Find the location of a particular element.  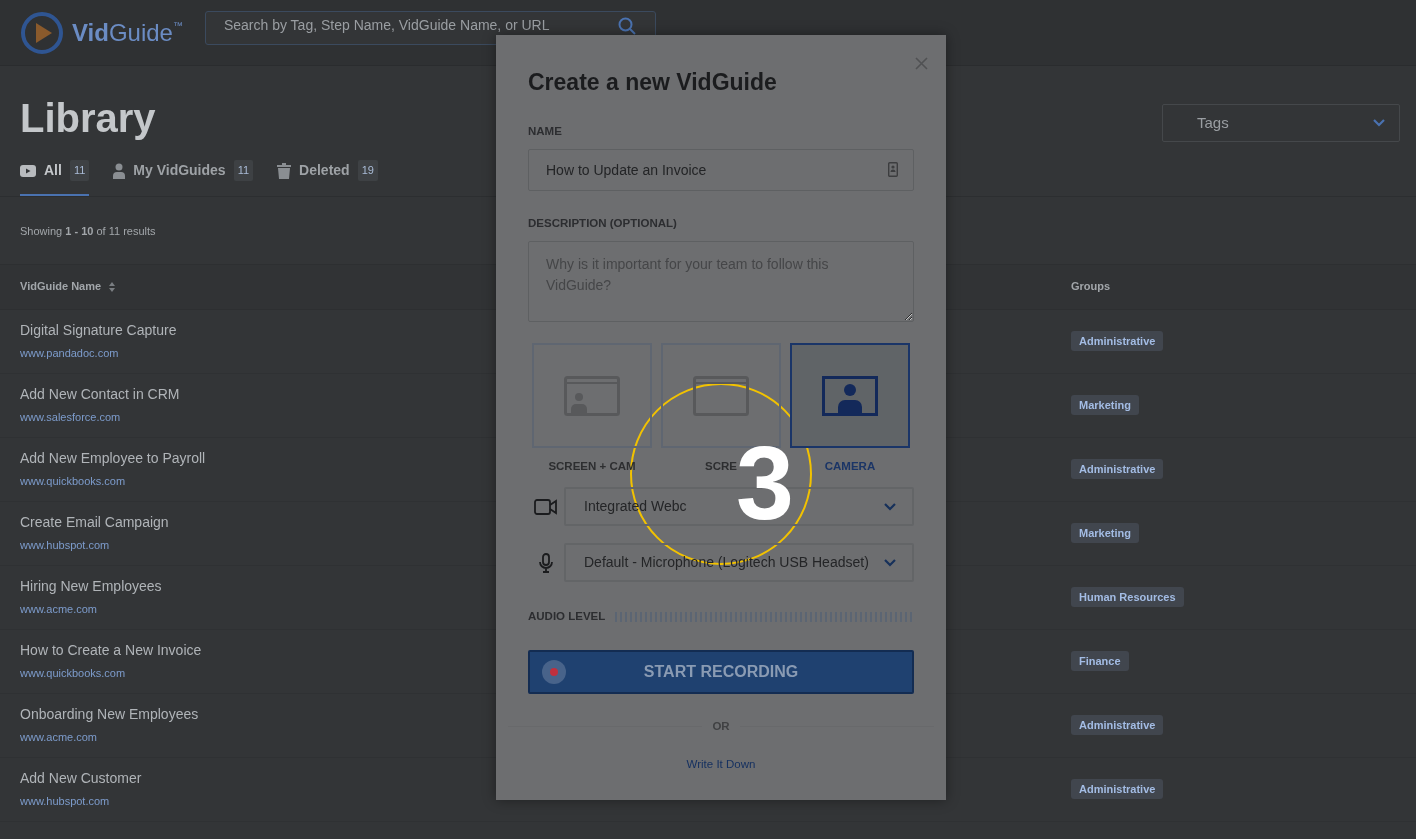

browser-window-icon is located at coordinates (721, 395).